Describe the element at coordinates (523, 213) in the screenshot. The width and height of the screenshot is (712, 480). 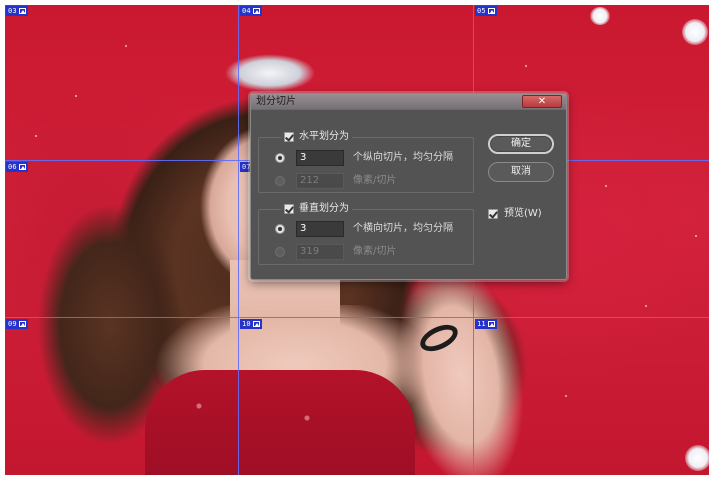
I see `preview-label: 预览(W)` at that location.